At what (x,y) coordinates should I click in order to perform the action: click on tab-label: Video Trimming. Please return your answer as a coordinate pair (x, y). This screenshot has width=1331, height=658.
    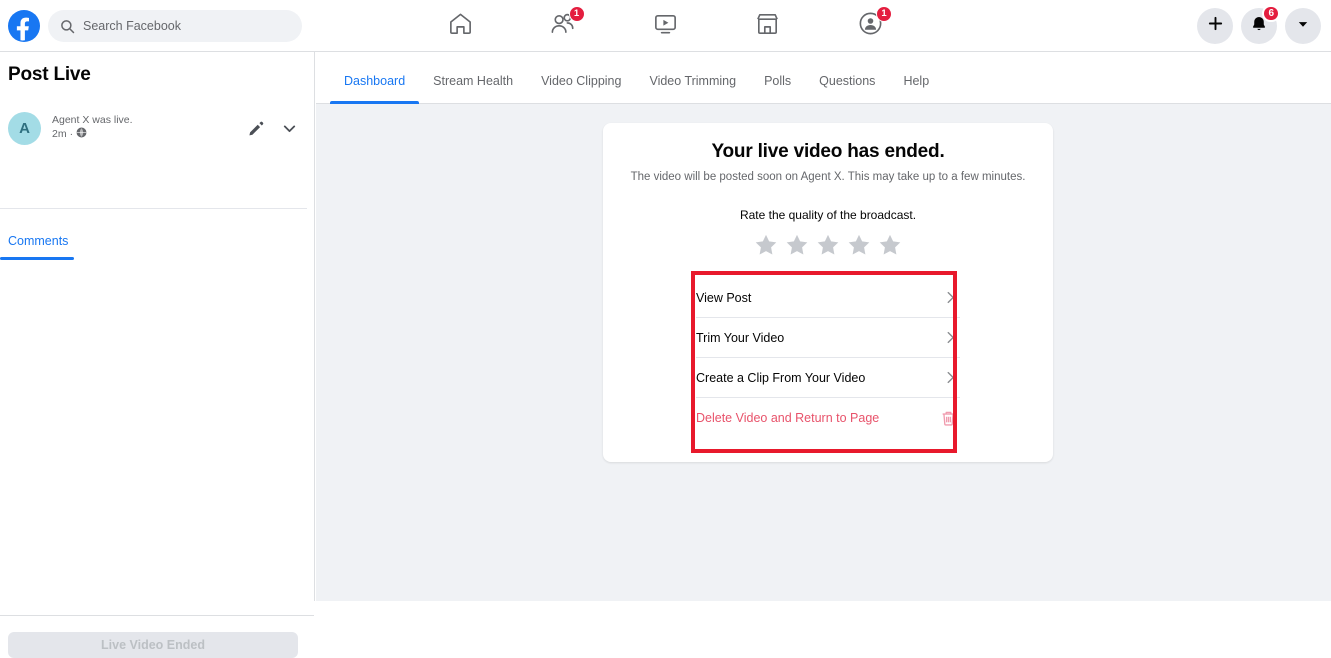
    Looking at the image, I should click on (693, 81).